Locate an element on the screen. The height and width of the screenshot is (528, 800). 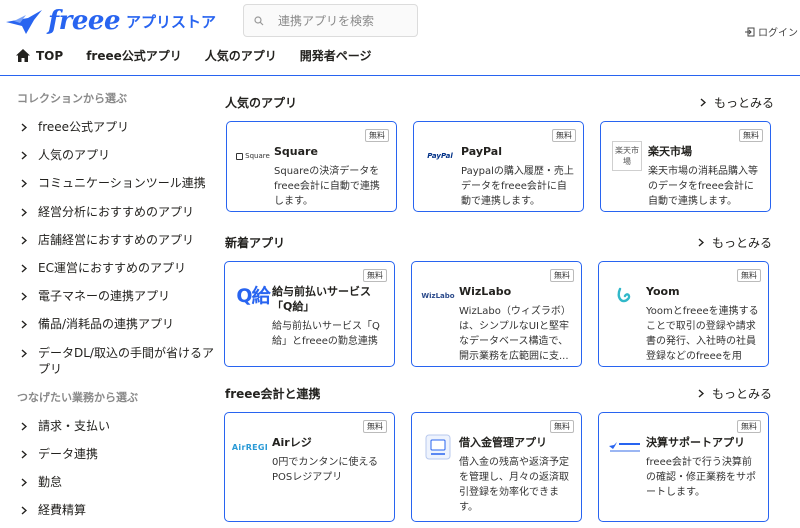
sidebar-item-label: コミュニケーションツール連携 is located at coordinates (122, 183).